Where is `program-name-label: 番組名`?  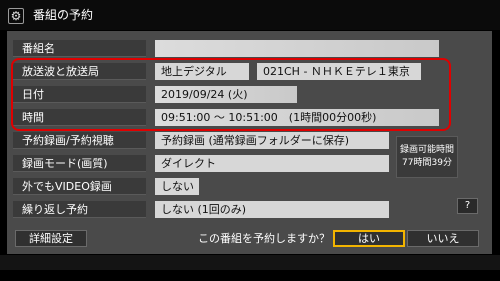
program-name-label: 番組名 is located at coordinates (79, 48).